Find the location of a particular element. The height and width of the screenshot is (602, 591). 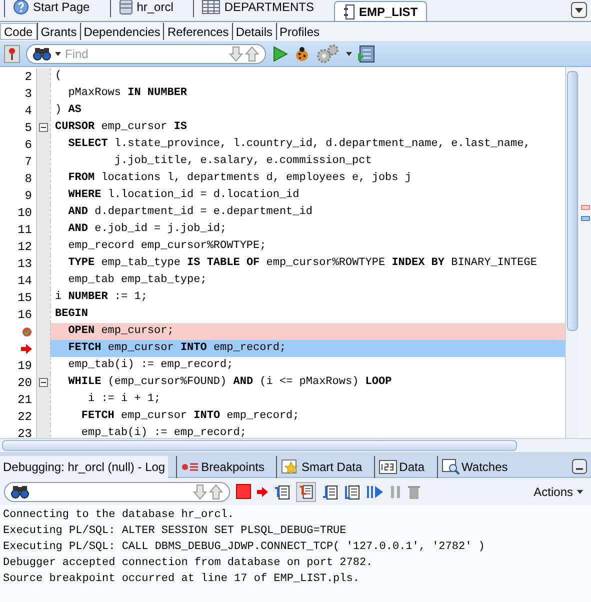

line-number: 15 is located at coordinates (25, 298).